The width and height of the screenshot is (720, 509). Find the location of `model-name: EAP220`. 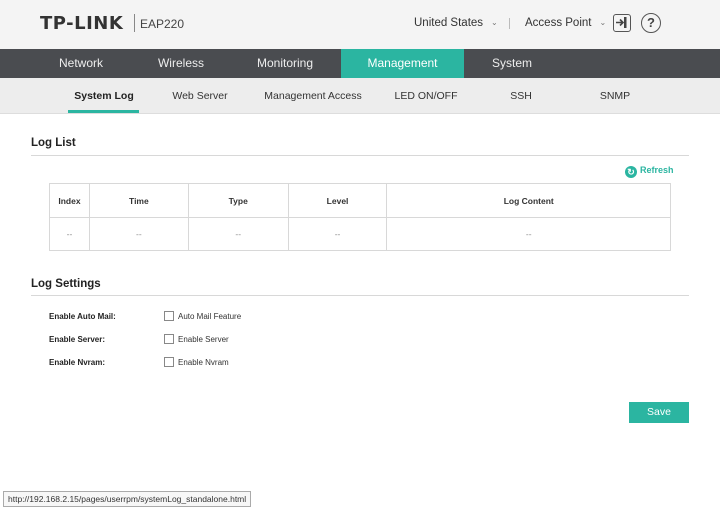

model-name: EAP220 is located at coordinates (162, 24).